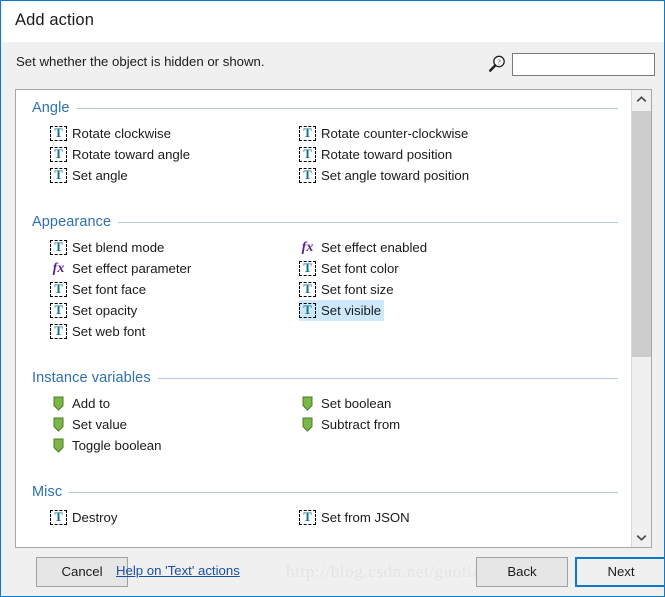 Image resolution: width=665 pixels, height=597 pixels. I want to click on group-header: Appearance, so click(324, 222).